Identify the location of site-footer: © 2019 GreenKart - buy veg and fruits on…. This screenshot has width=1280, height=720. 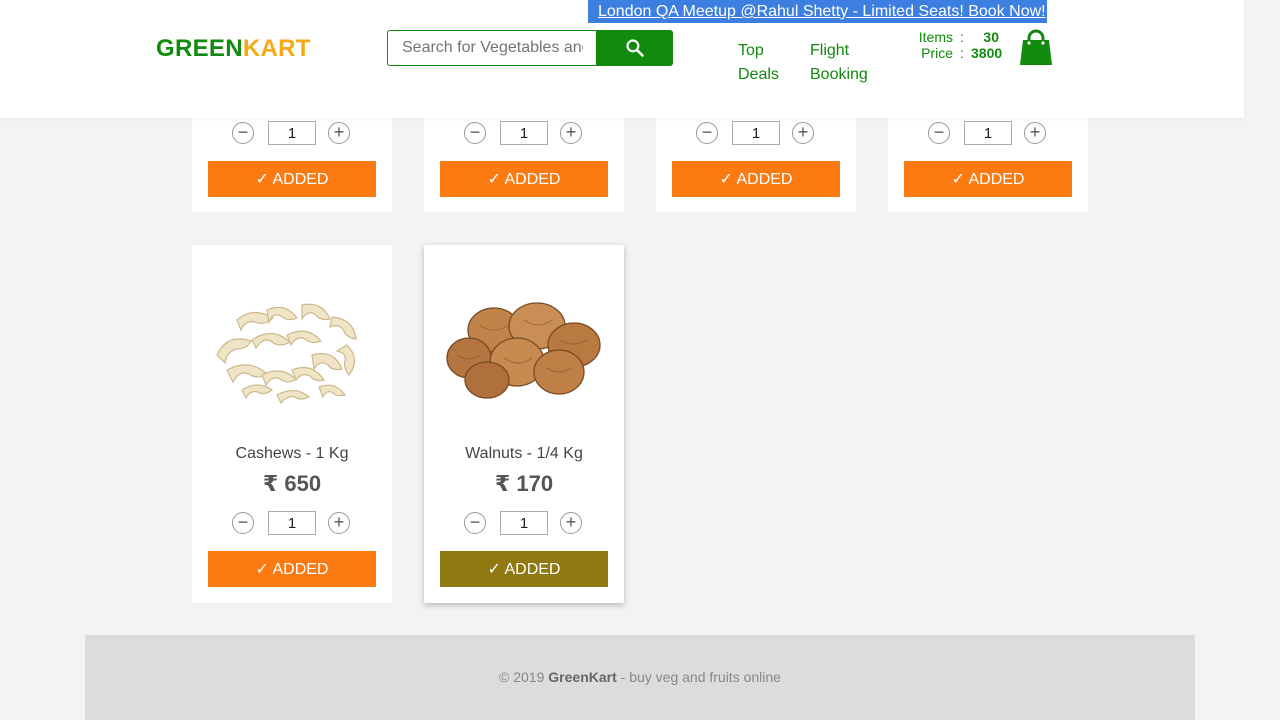
(640, 677).